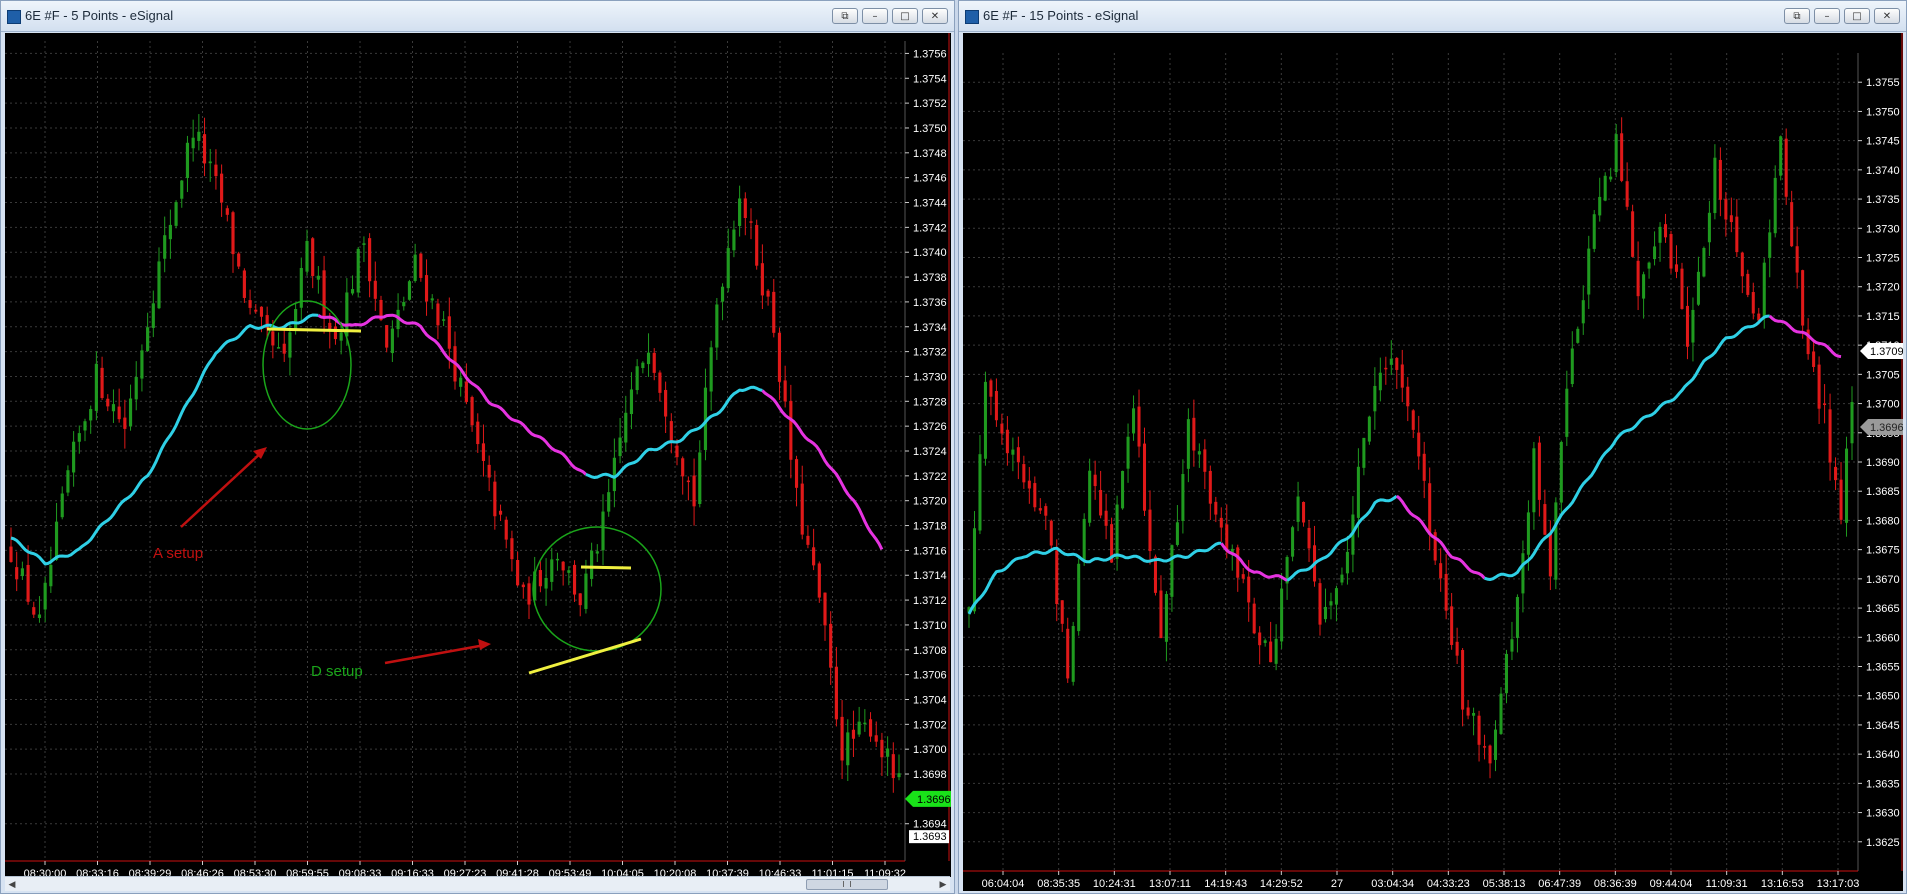 The width and height of the screenshot is (1907, 894). What do you see at coordinates (1254, 562) in the screenshot?
I see `moving-average-line` at bounding box center [1254, 562].